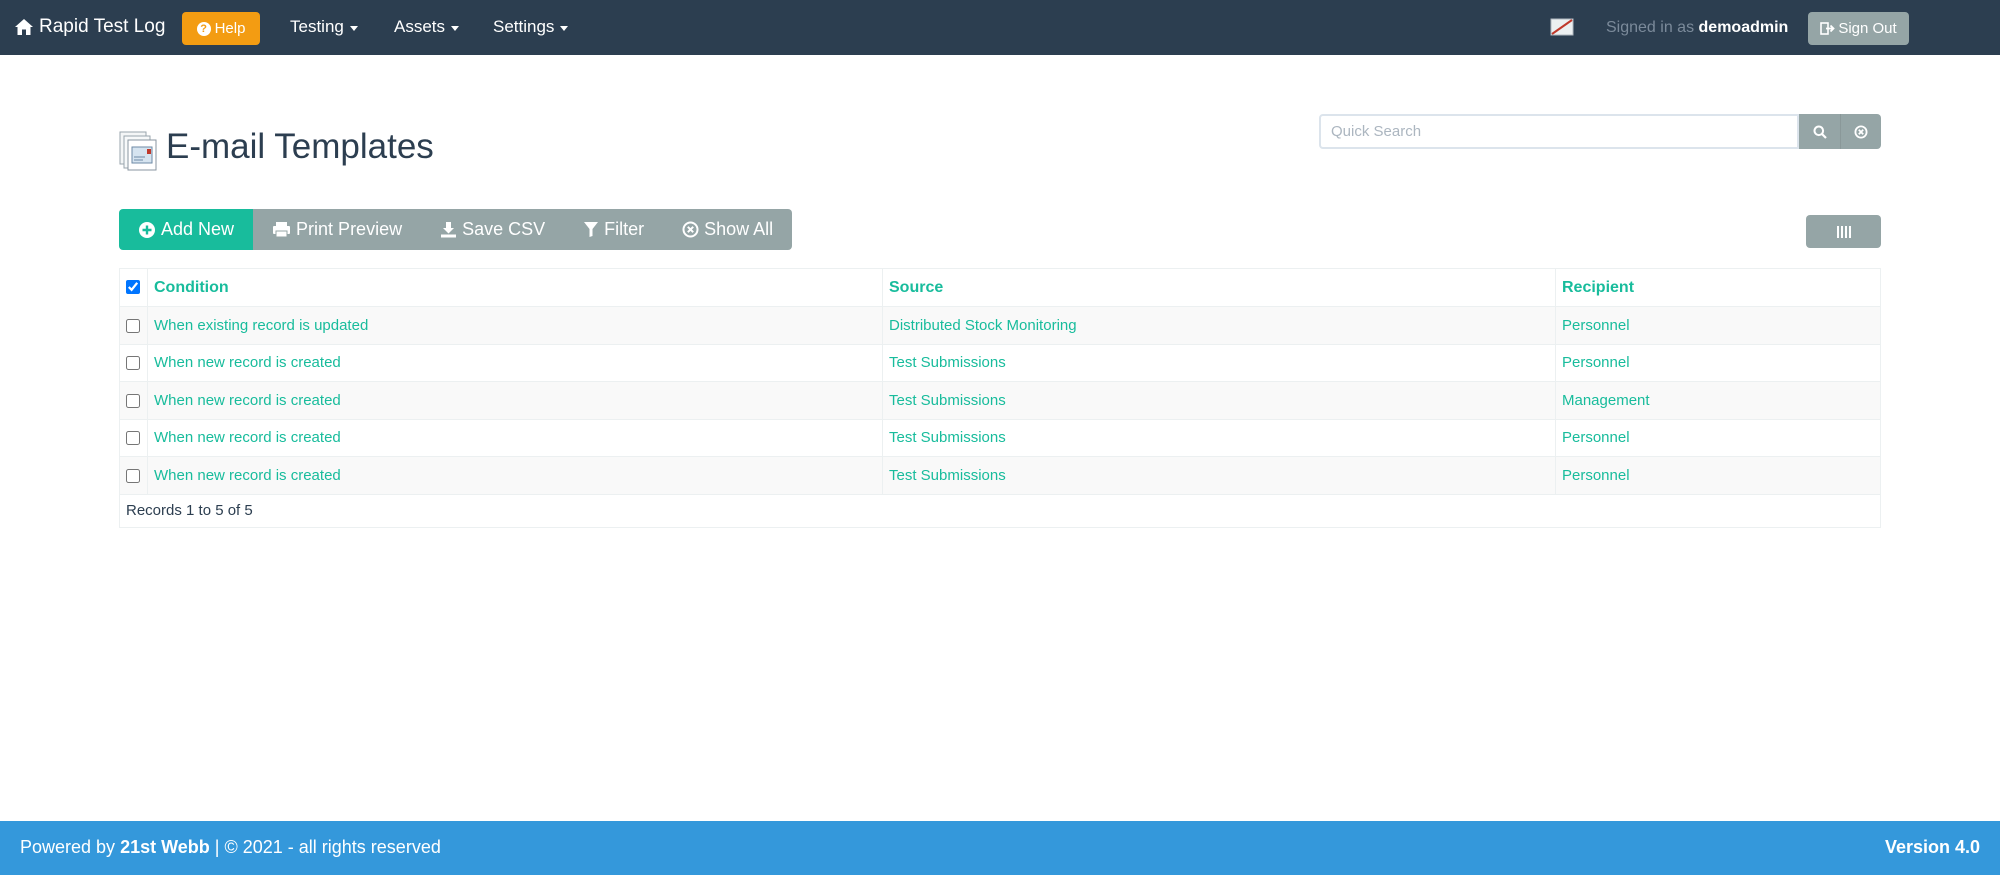 Image resolution: width=2000 pixels, height=875 pixels. What do you see at coordinates (147, 229) in the screenshot?
I see `plus-circle-icon` at bounding box center [147, 229].